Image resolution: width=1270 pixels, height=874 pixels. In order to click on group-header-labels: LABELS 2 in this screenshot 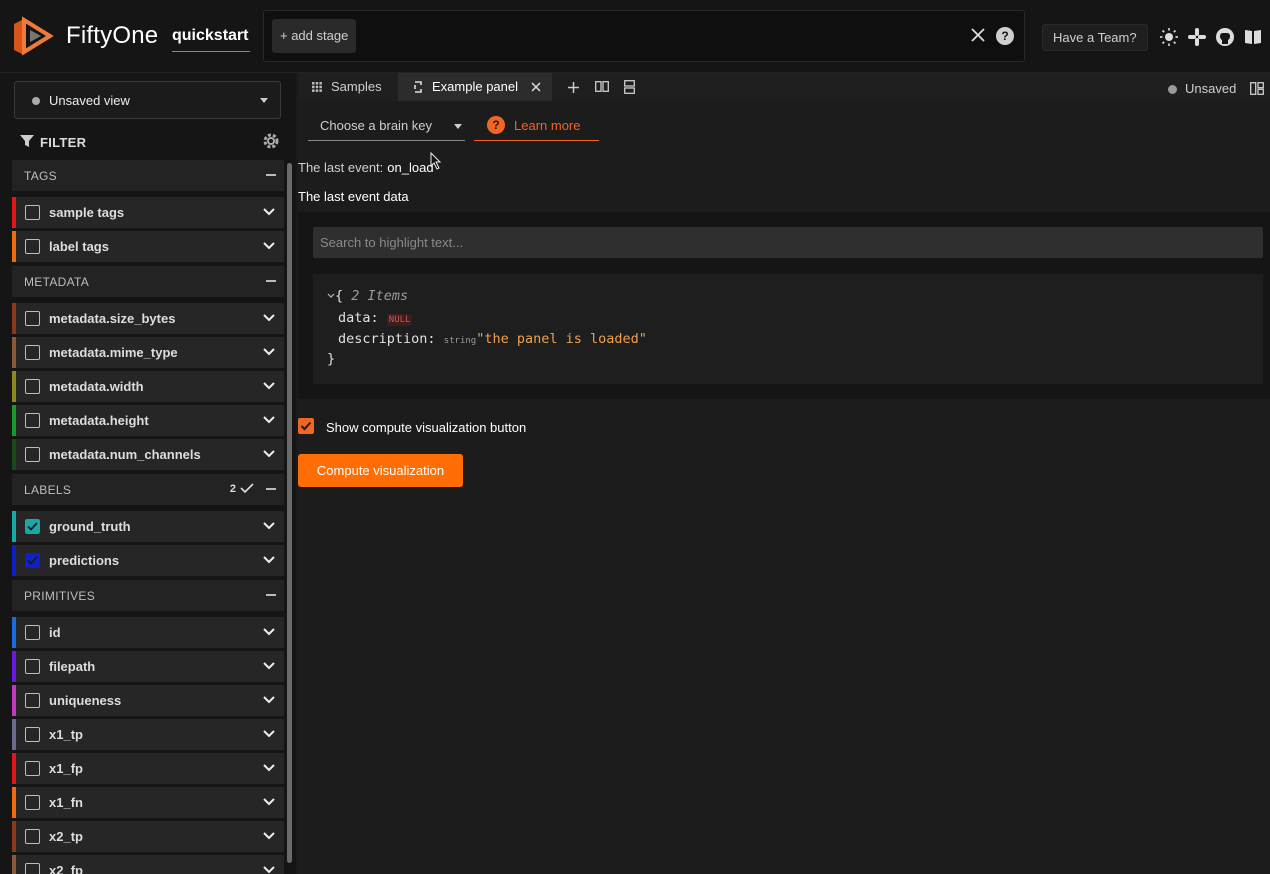, I will do `click(148, 489)`.